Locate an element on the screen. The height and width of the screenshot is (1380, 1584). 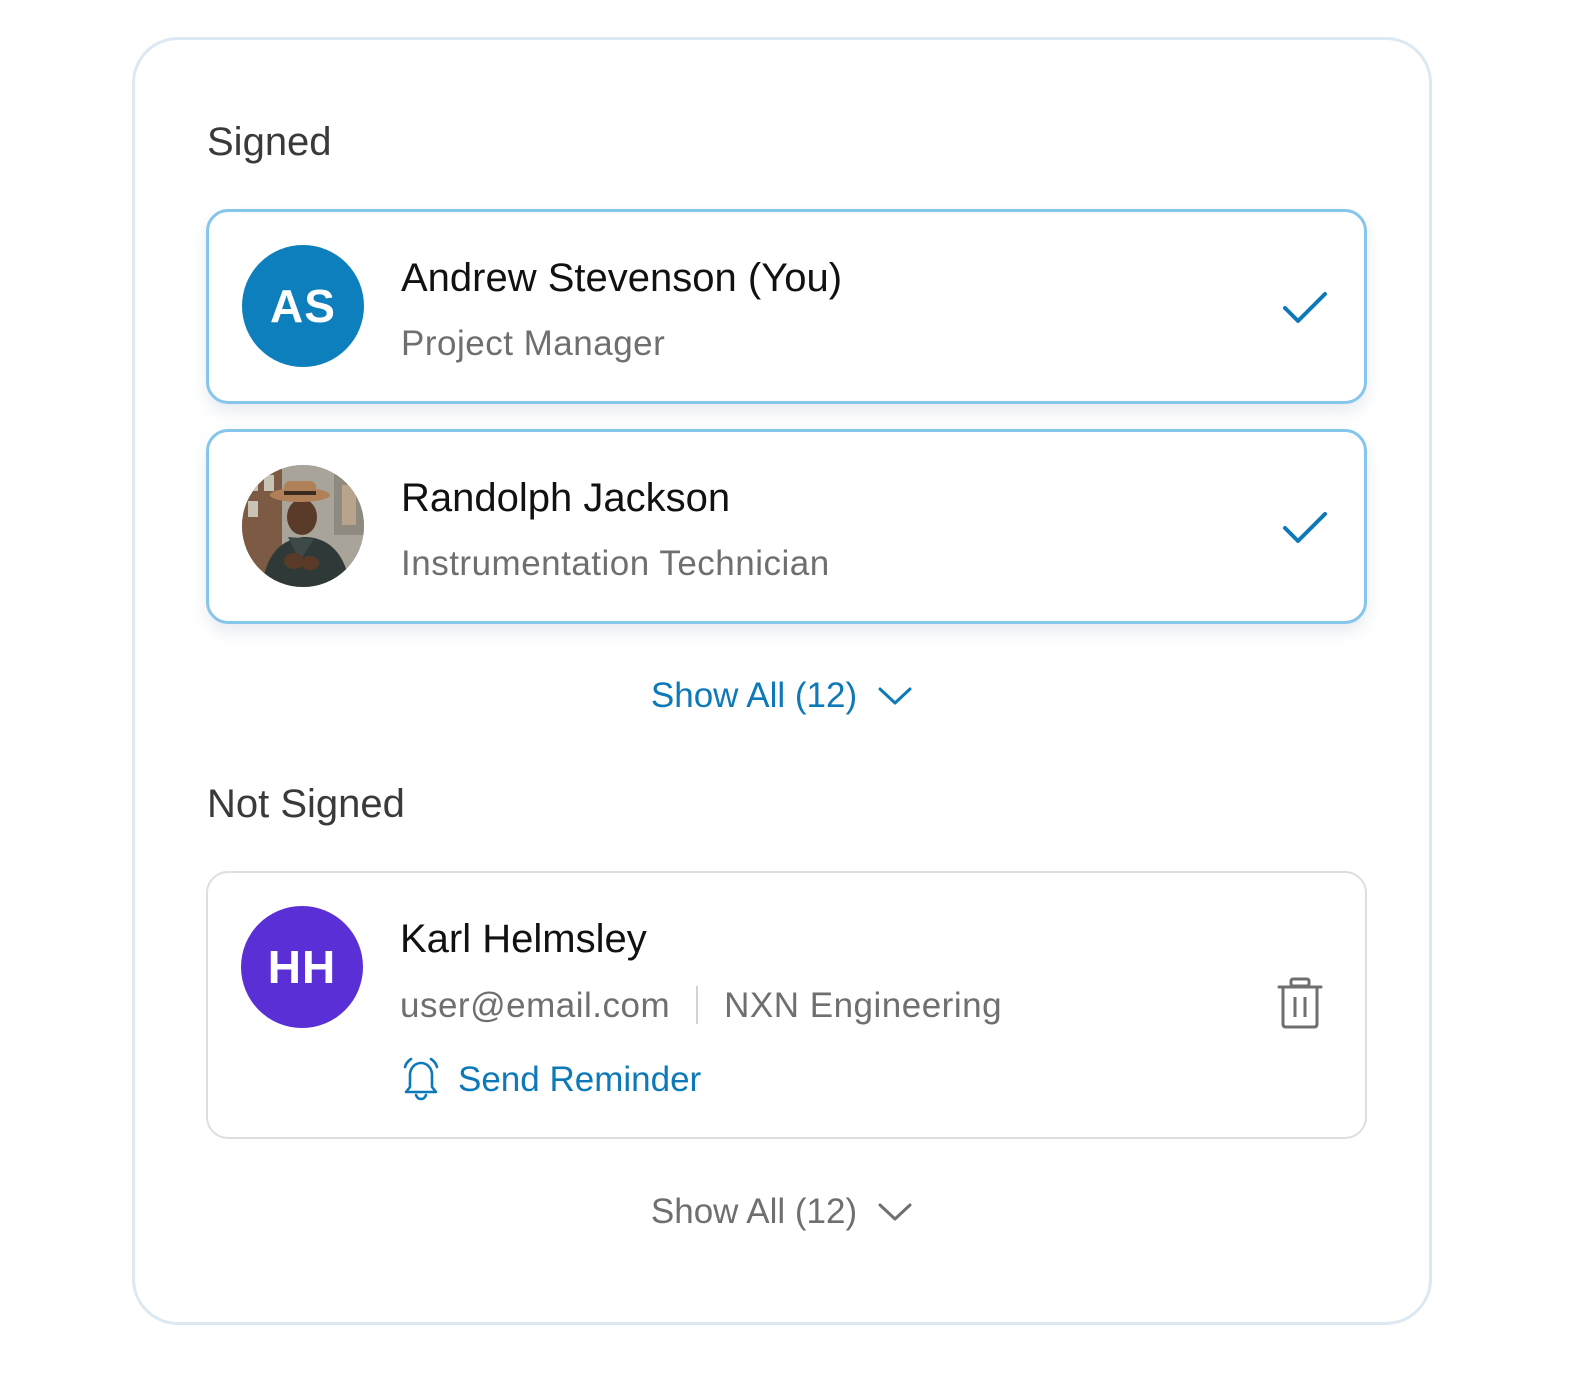
signed-section-title: Signed is located at coordinates (269, 142).